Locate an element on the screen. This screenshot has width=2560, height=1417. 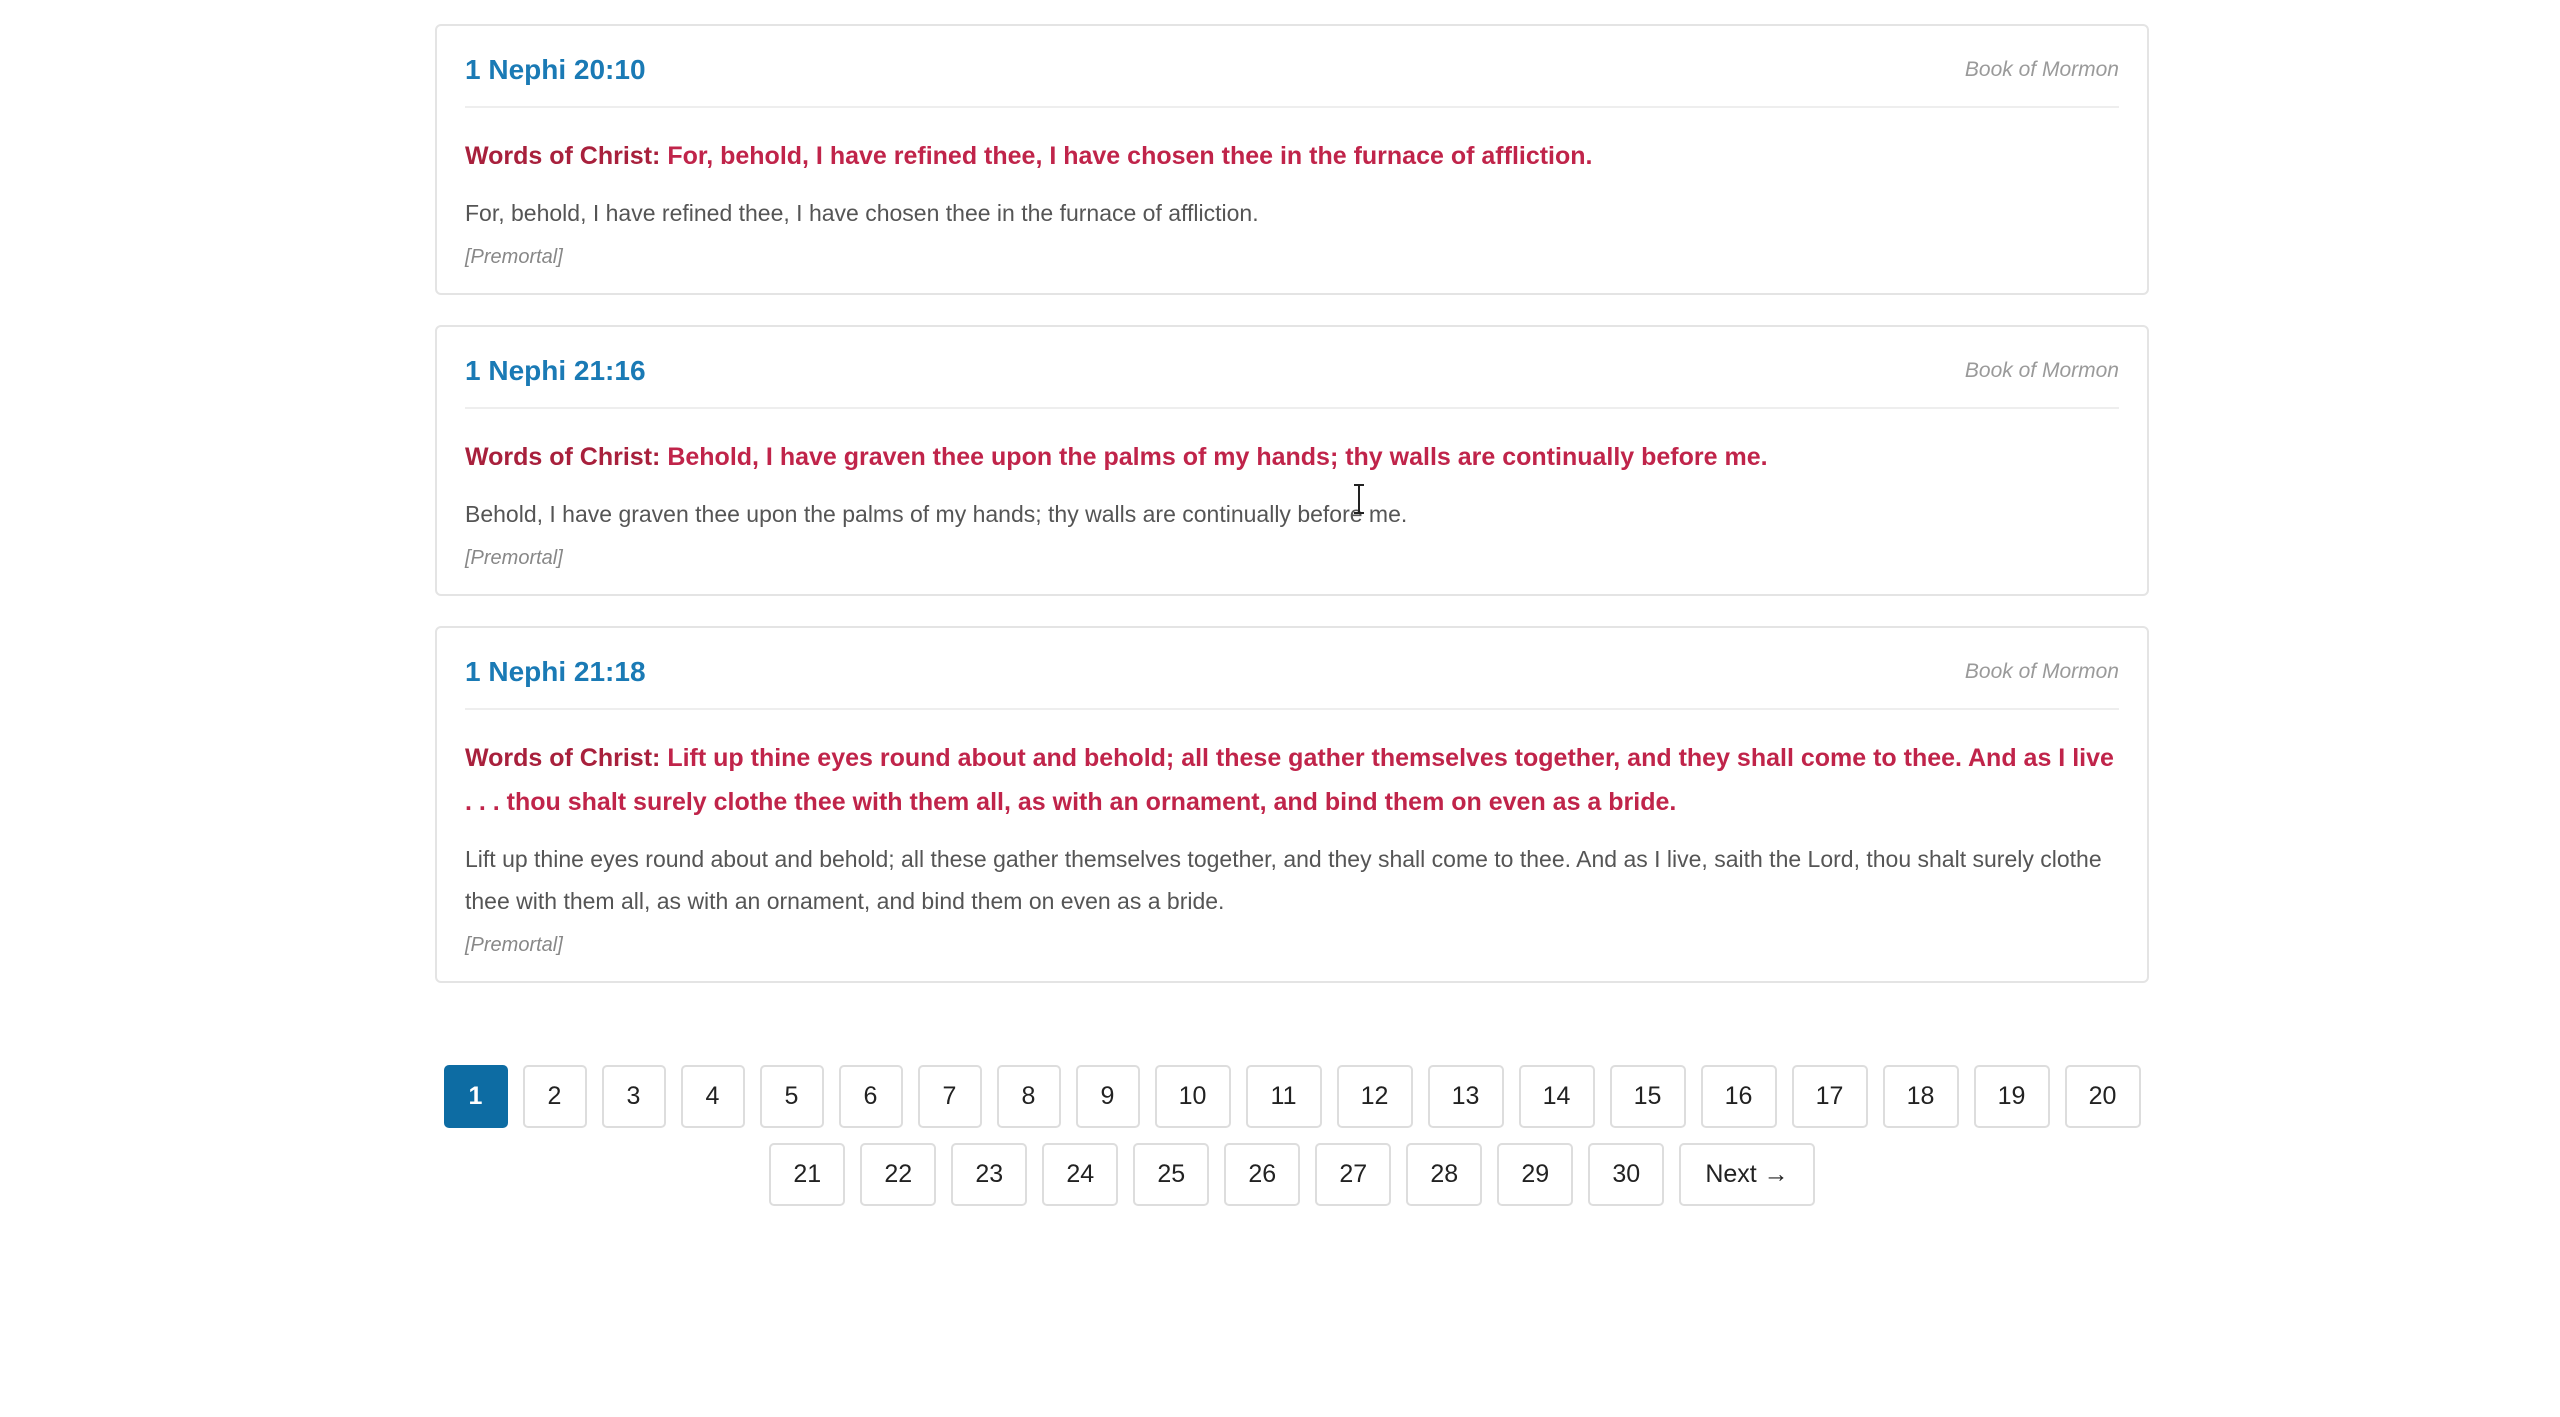
verse-card-header: 1 Nephi 21:18 Book of Mormon is located at coordinates (1292, 683).